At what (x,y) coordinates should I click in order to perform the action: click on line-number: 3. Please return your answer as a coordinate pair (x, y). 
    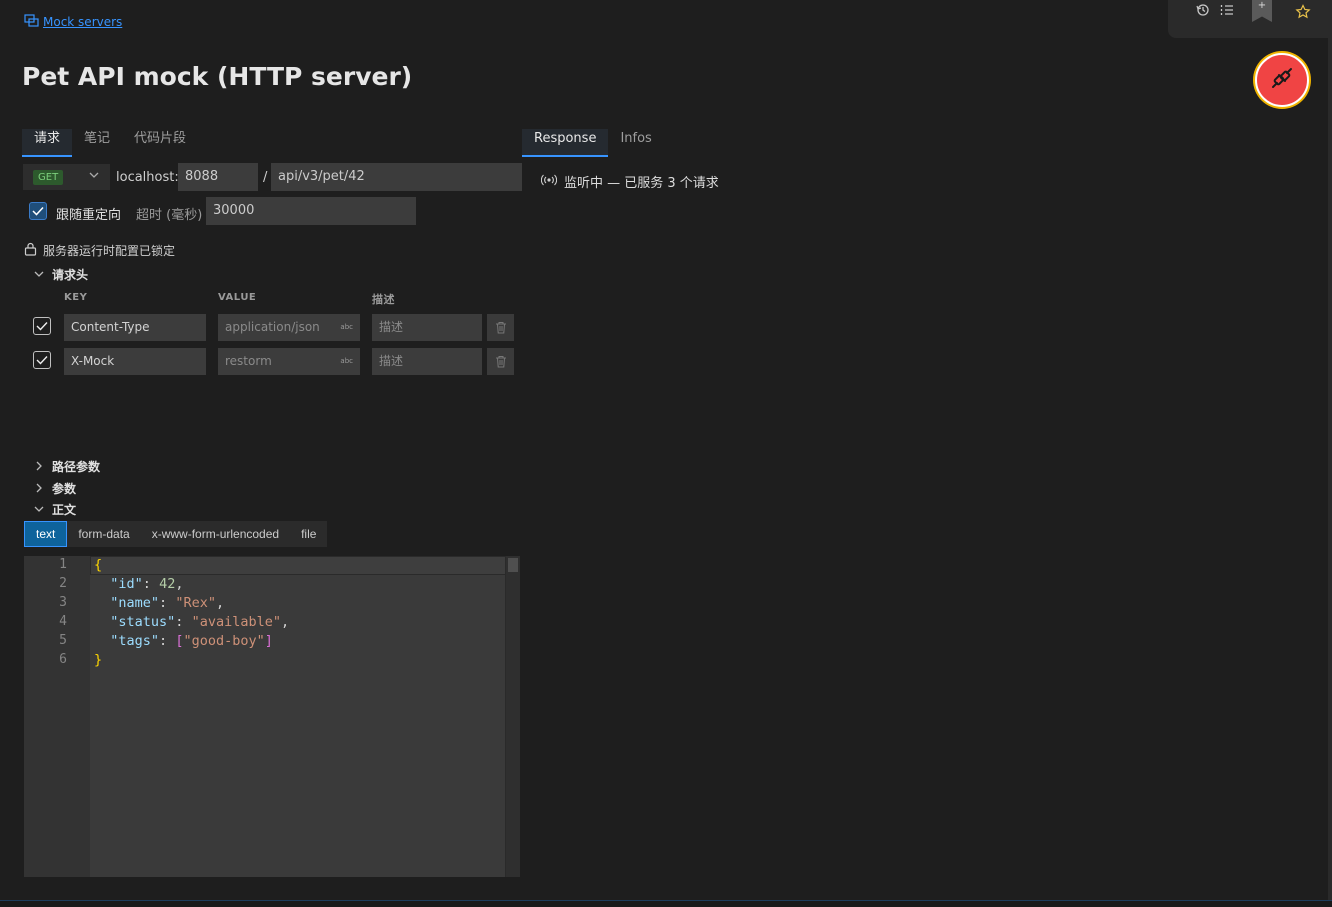
    Looking at the image, I should click on (63, 602).